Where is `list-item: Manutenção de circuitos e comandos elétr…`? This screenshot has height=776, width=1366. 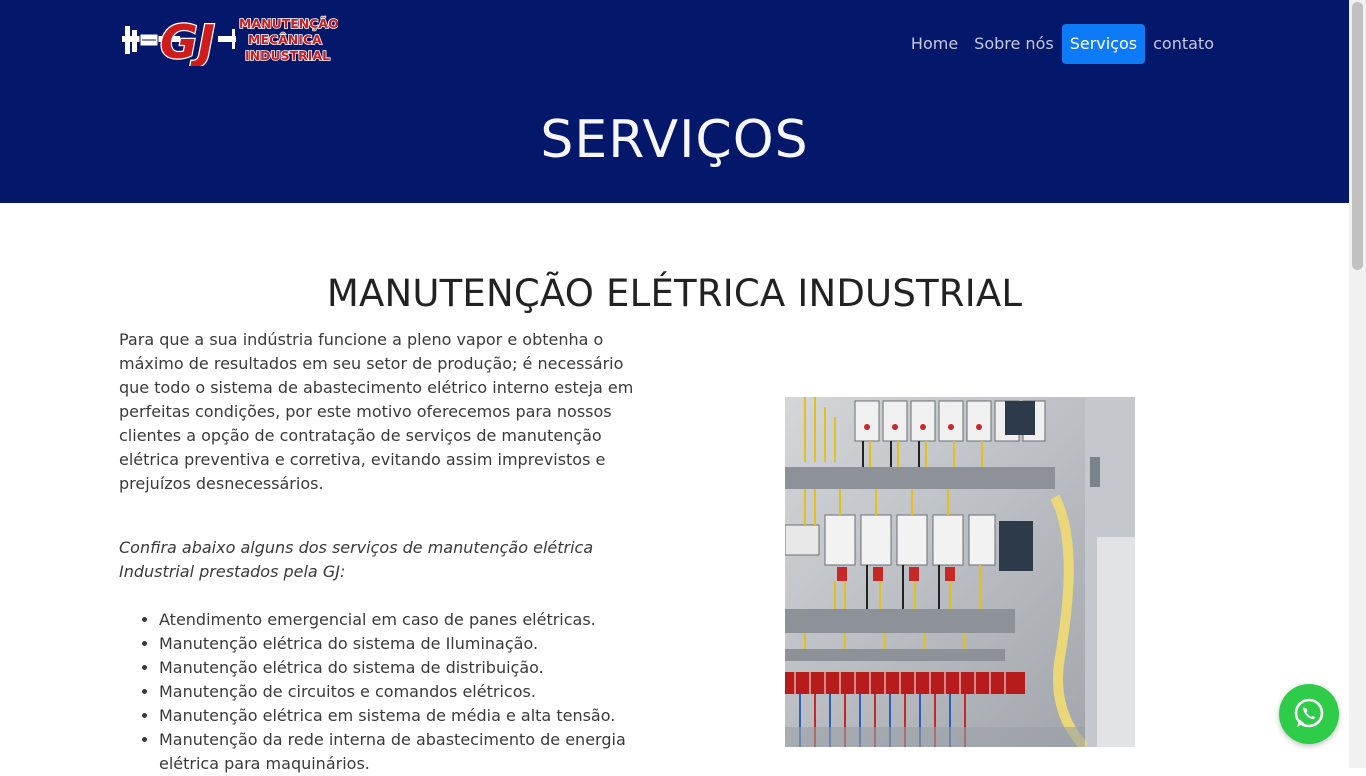
list-item: Manutenção de circuitos e comandos elétr… is located at coordinates (404, 692).